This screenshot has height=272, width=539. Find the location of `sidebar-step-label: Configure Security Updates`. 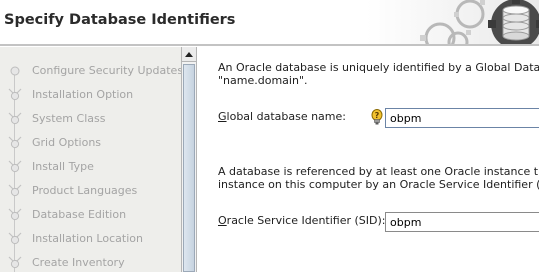

sidebar-step-label: Configure Security Updates is located at coordinates (106, 70).